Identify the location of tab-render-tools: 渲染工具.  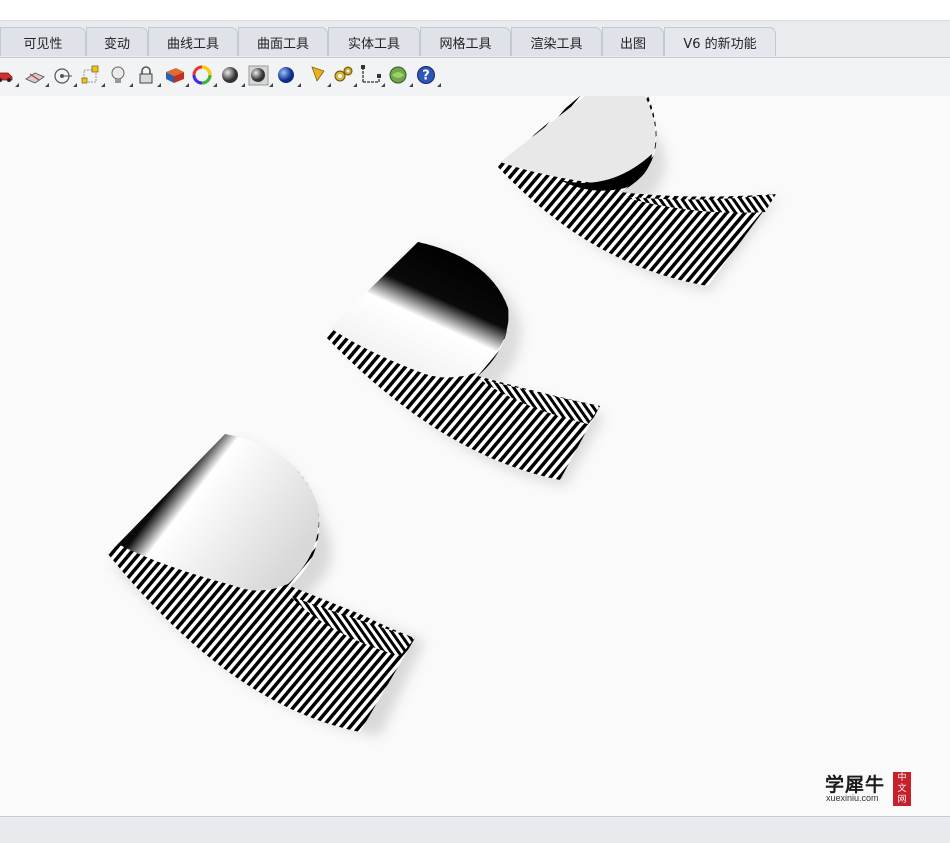
(556, 41).